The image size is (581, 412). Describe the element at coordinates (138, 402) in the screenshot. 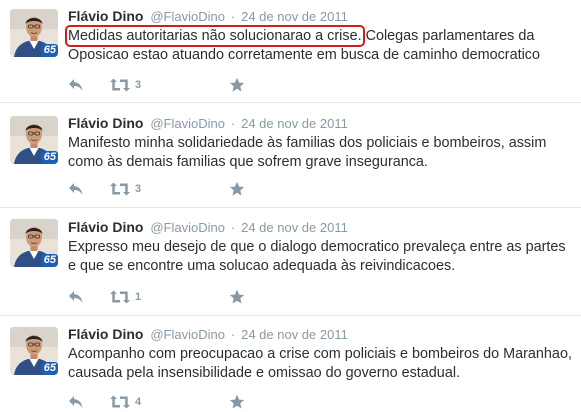

I see `retweet-count: 4` at that location.